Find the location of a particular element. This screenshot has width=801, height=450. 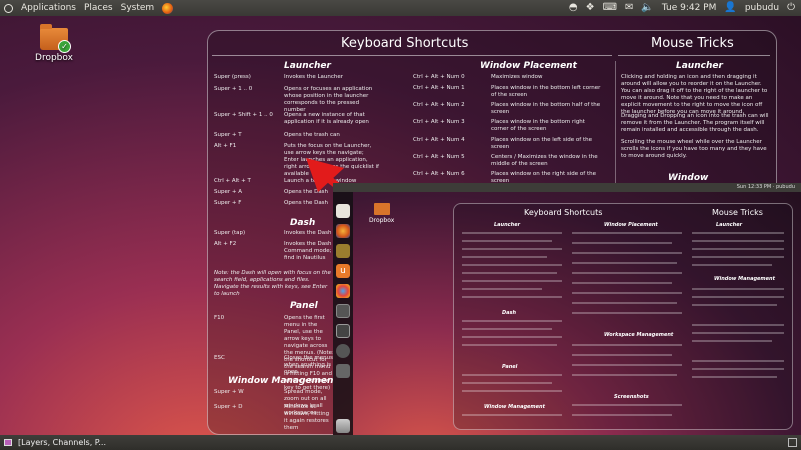

panel-heading: Panel is located at coordinates (304, 306).